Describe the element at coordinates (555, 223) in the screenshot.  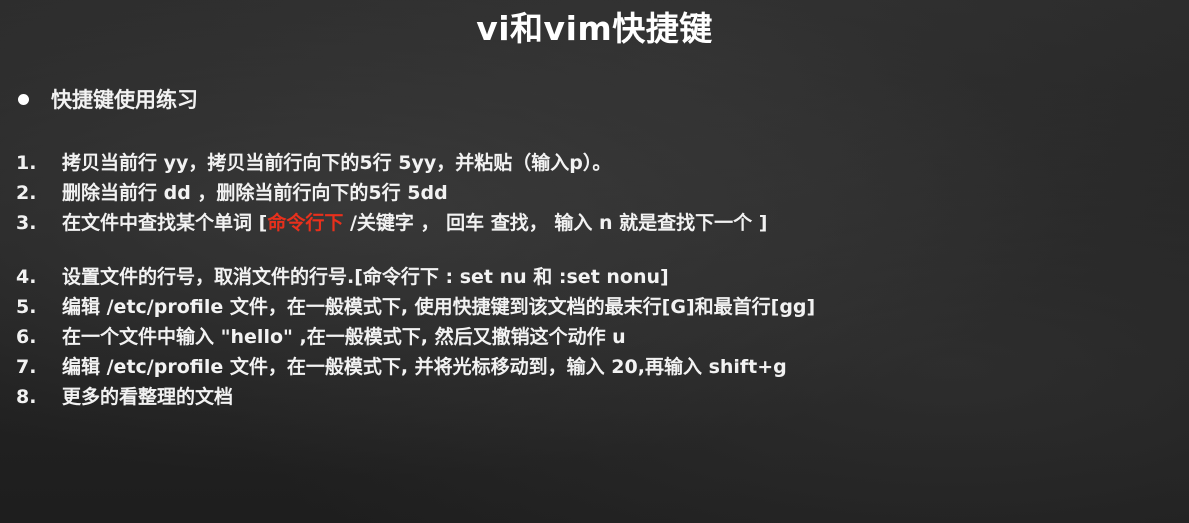
I see `item-text-post: /关键字 ， 回车 查找， 输入 n 就是查找下一个 ]` at that location.